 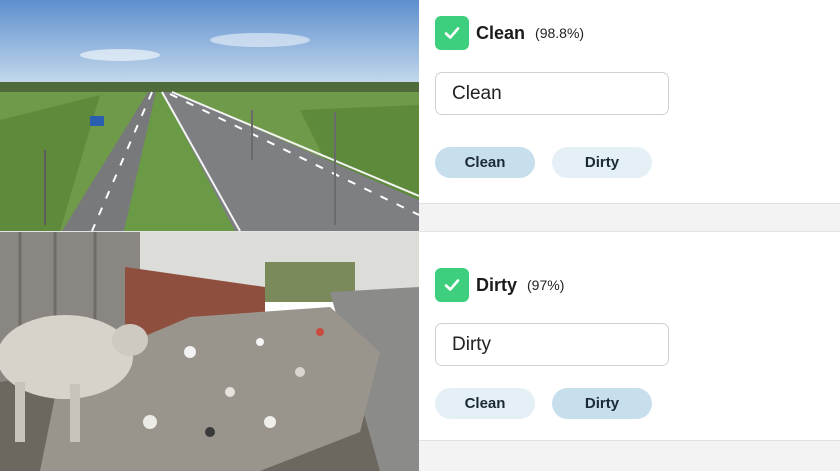 What do you see at coordinates (546, 285) in the screenshot?
I see `prediction-confidence: (97%)` at bounding box center [546, 285].